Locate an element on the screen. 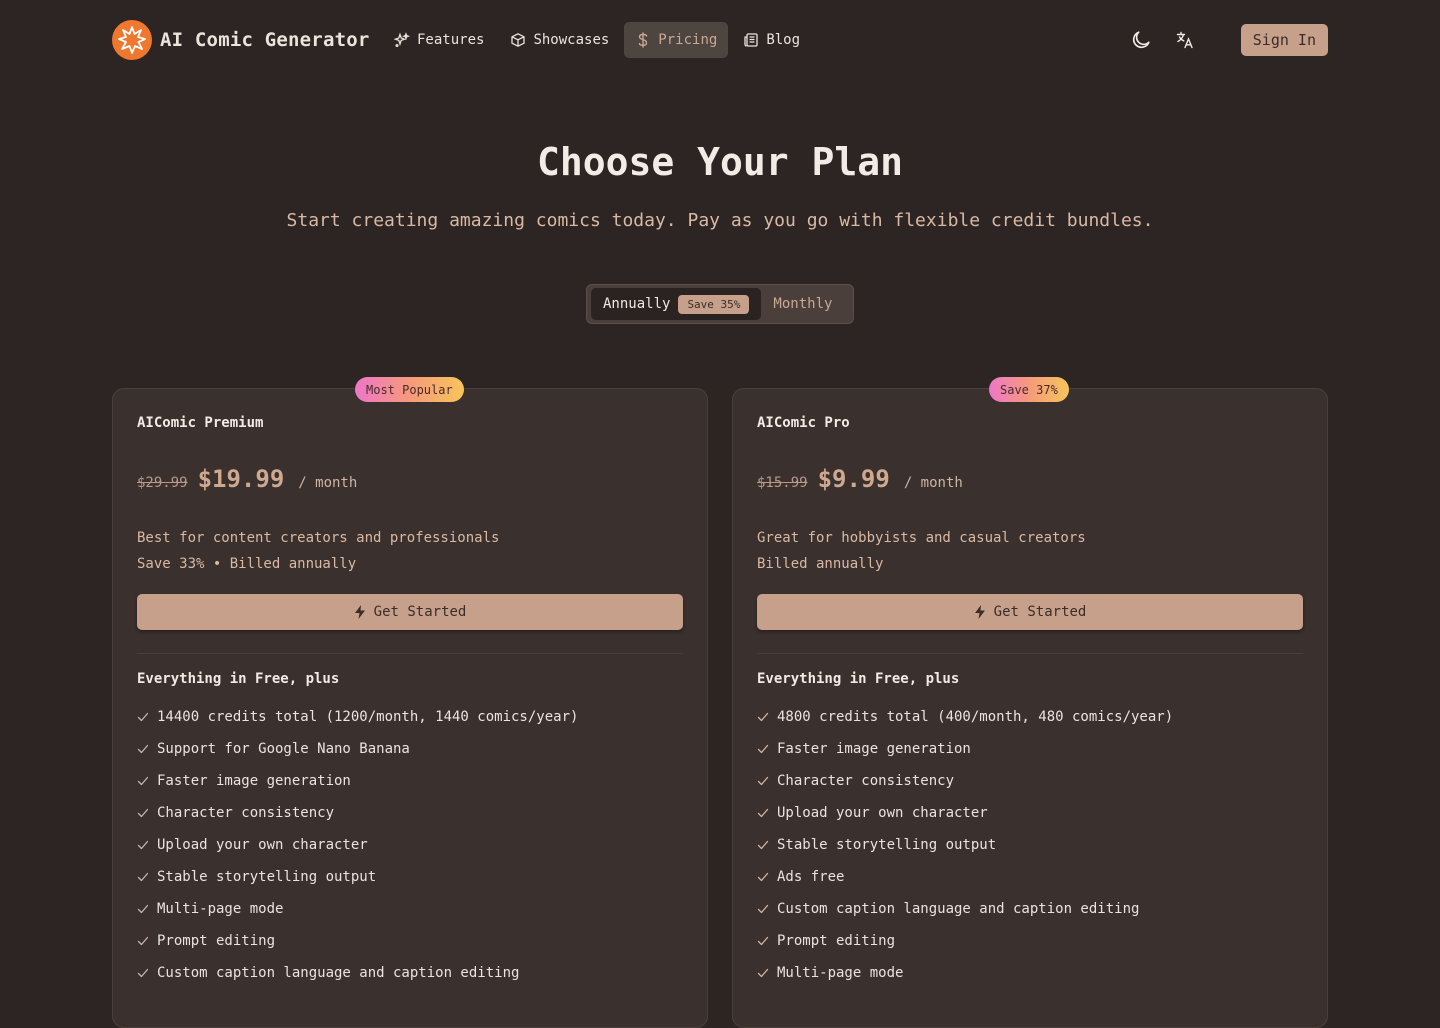  original-price: $15.99 is located at coordinates (782, 483).